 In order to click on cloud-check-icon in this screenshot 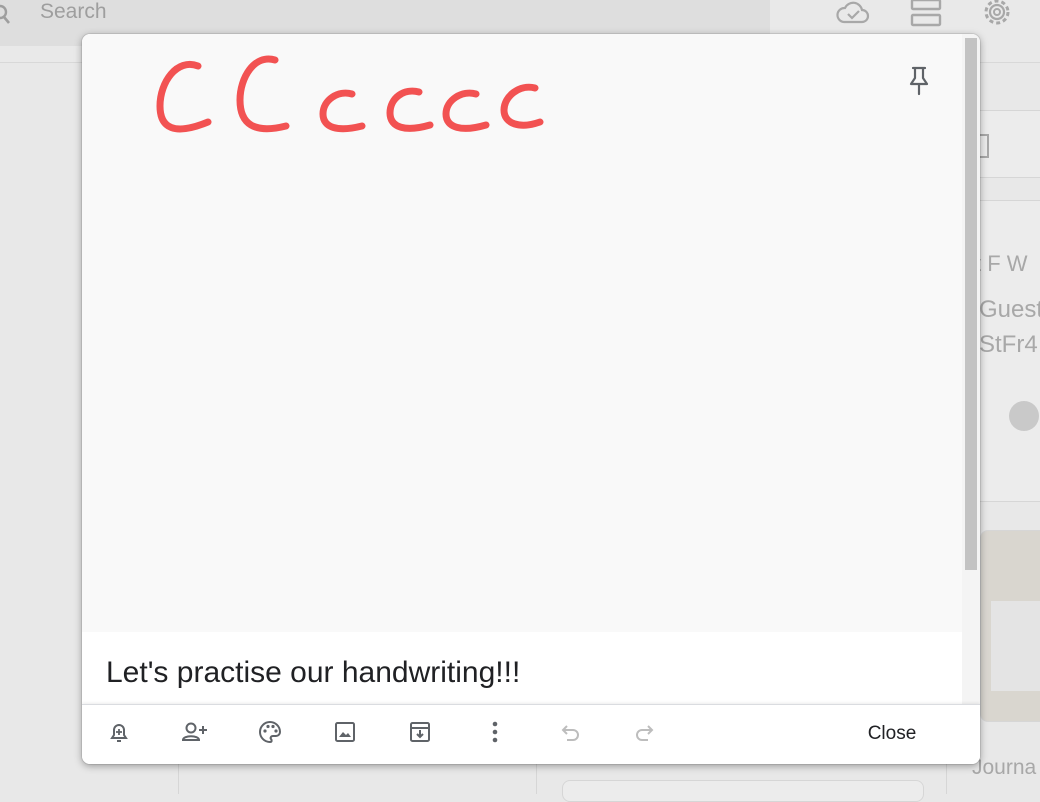, I will do `click(853, 15)`.